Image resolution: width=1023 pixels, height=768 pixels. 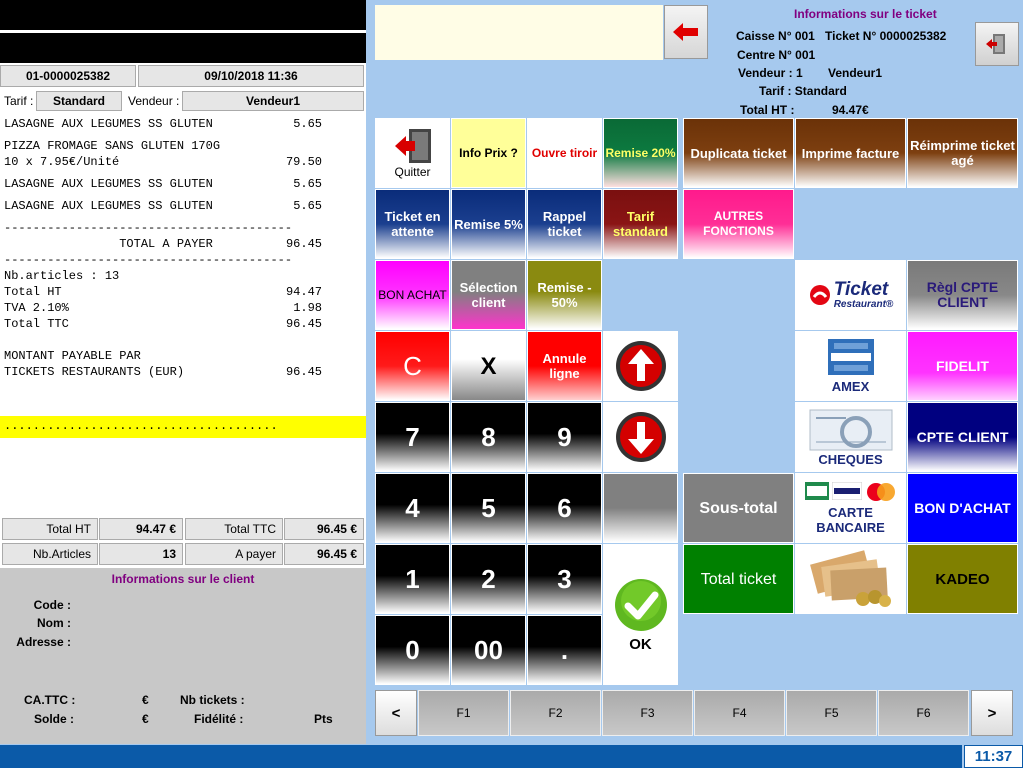 I want to click on autres-fonctions-button: AUTRES FONCTIONS, so click(x=738, y=224).